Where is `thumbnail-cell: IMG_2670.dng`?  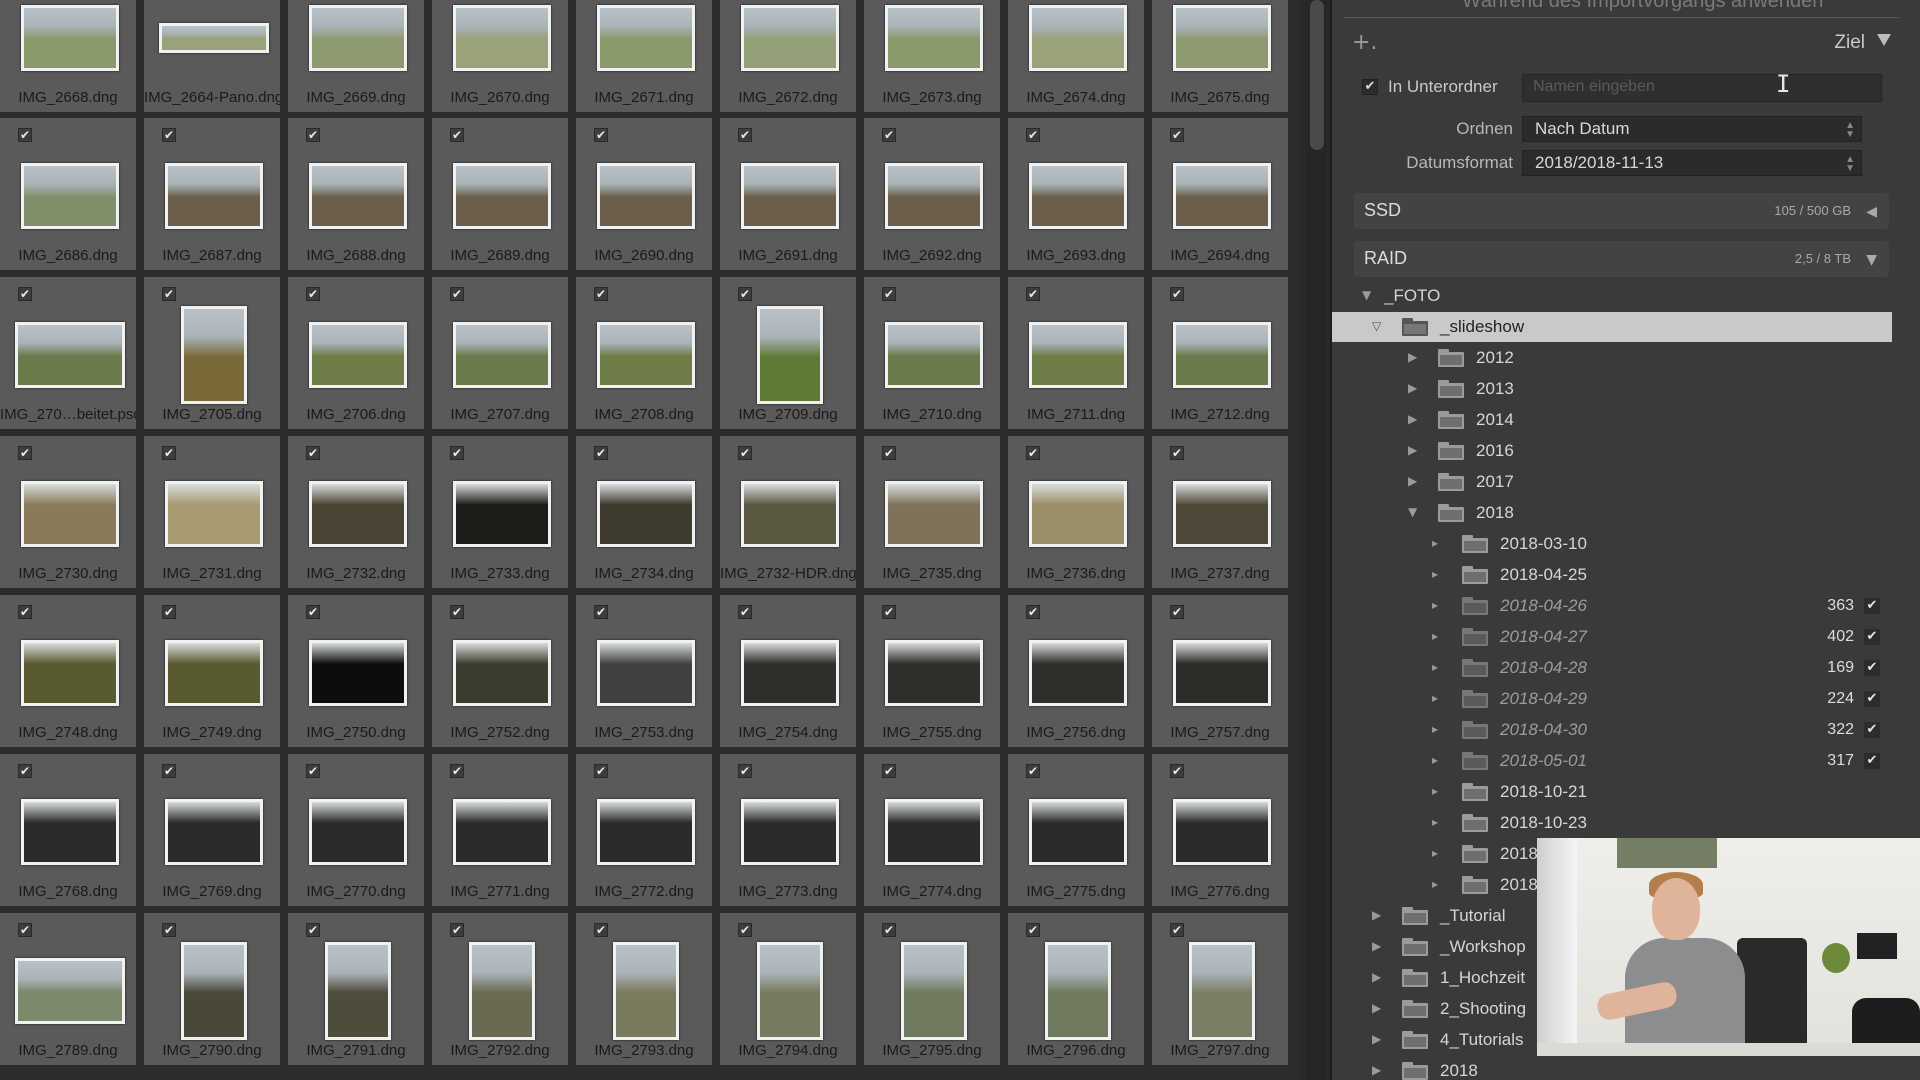 thumbnail-cell: IMG_2670.dng is located at coordinates (502, 58).